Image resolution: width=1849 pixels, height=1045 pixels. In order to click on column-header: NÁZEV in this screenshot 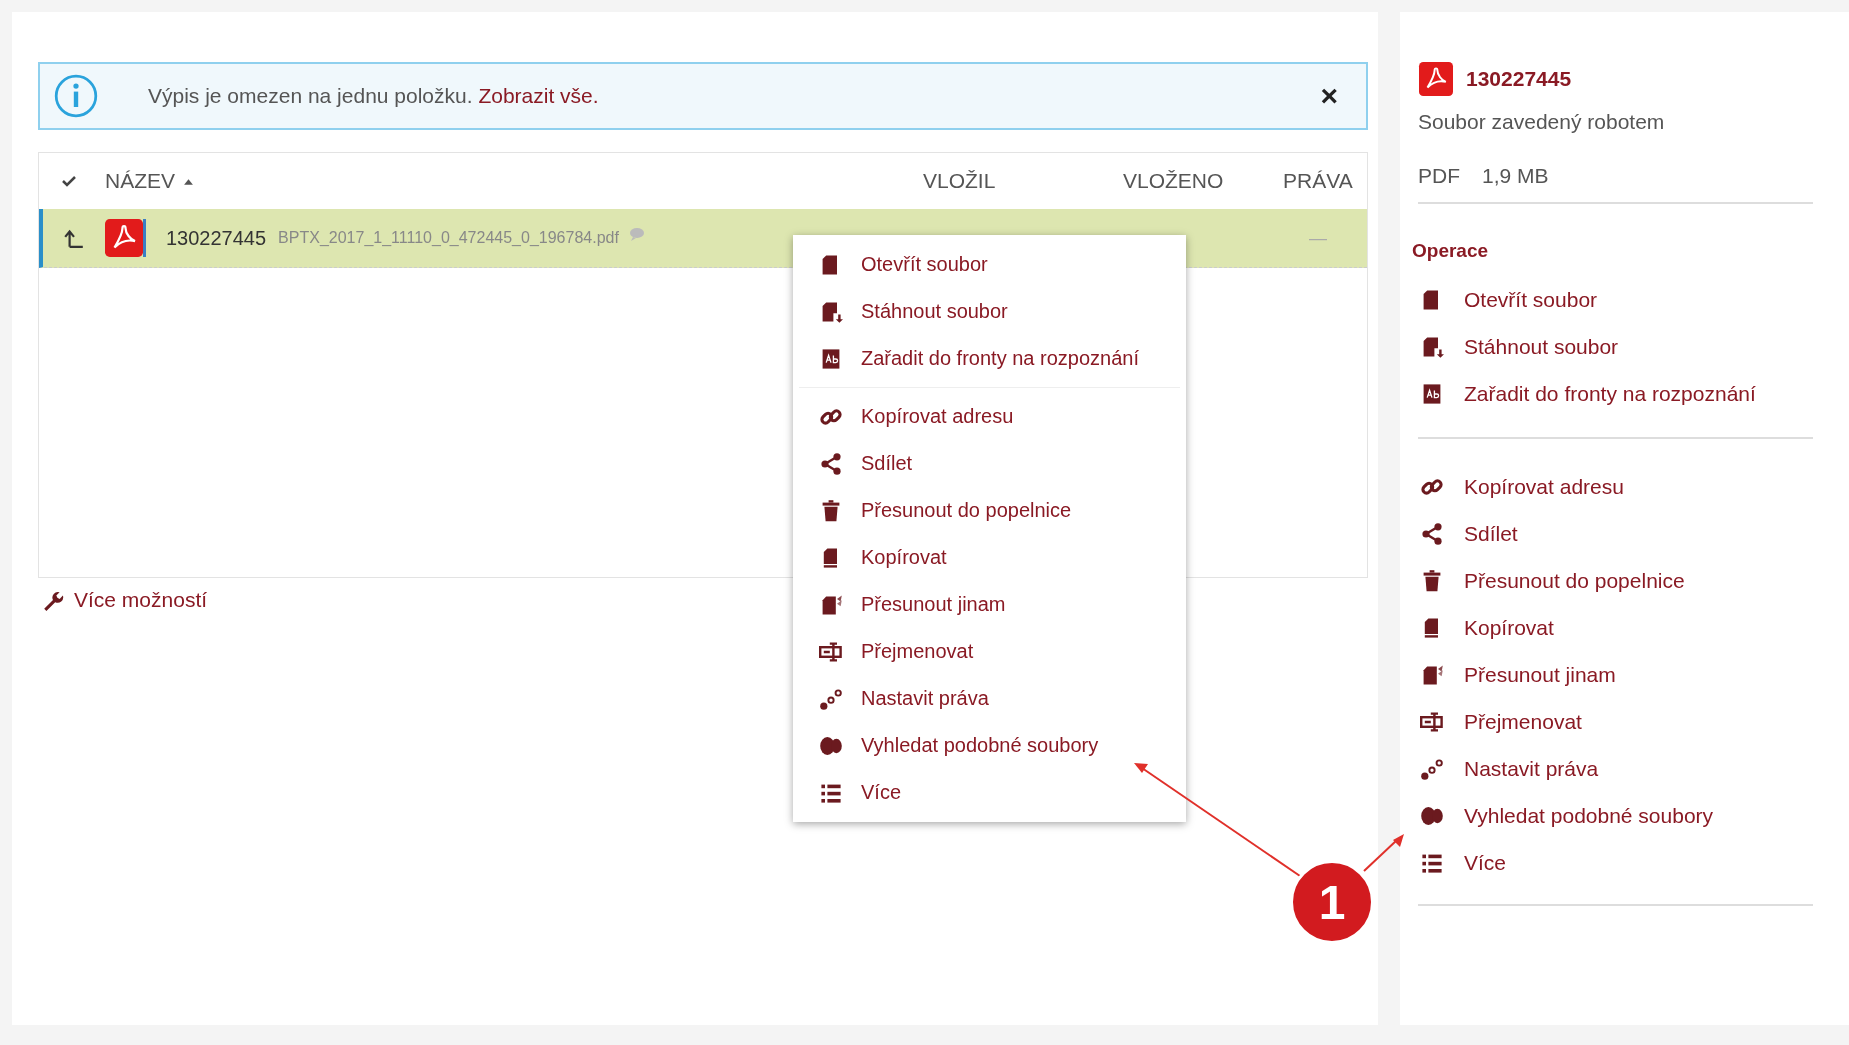, I will do `click(514, 181)`.